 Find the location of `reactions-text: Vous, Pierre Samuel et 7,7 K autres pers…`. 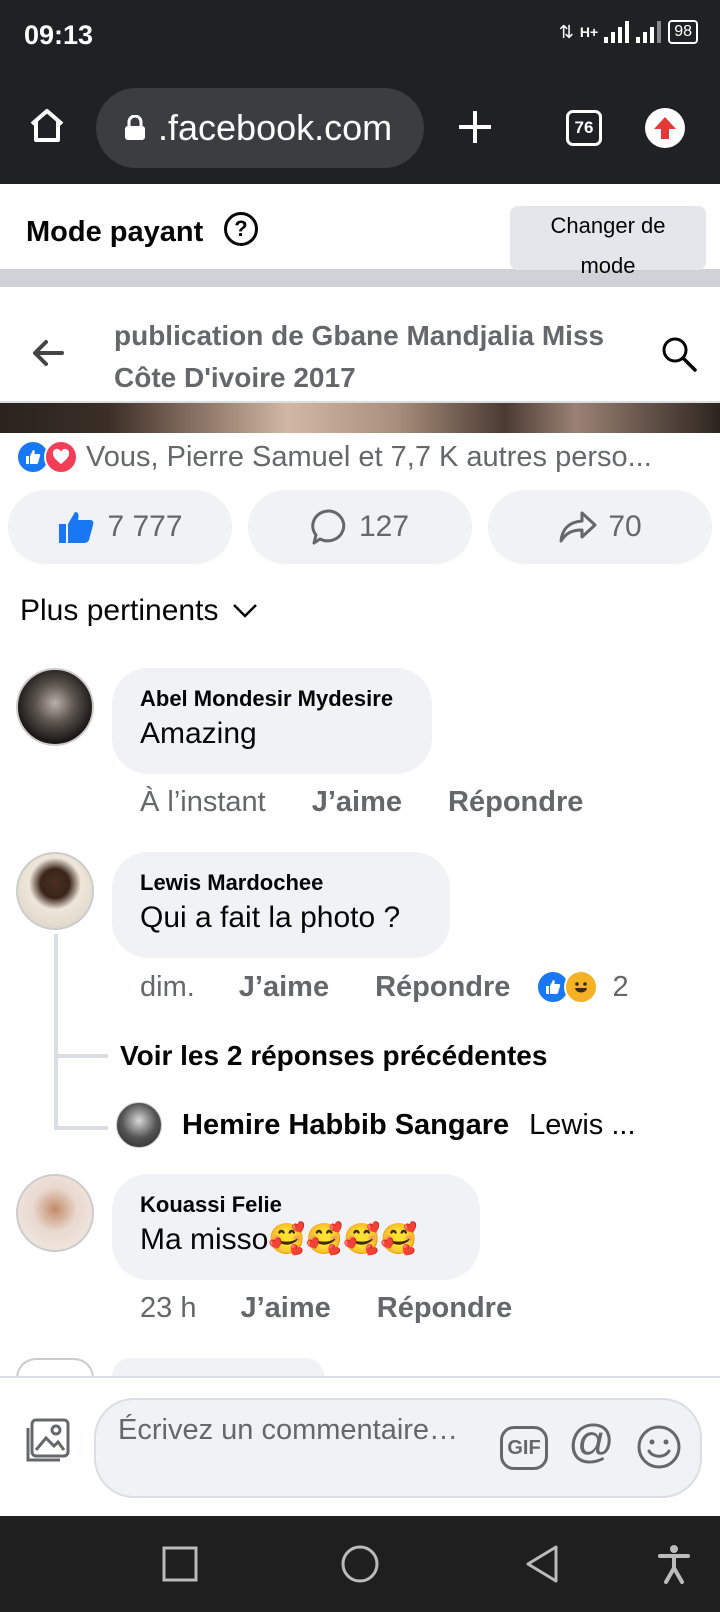

reactions-text: Vous, Pierre Samuel et 7,7 K autres pers… is located at coordinates (369, 456).